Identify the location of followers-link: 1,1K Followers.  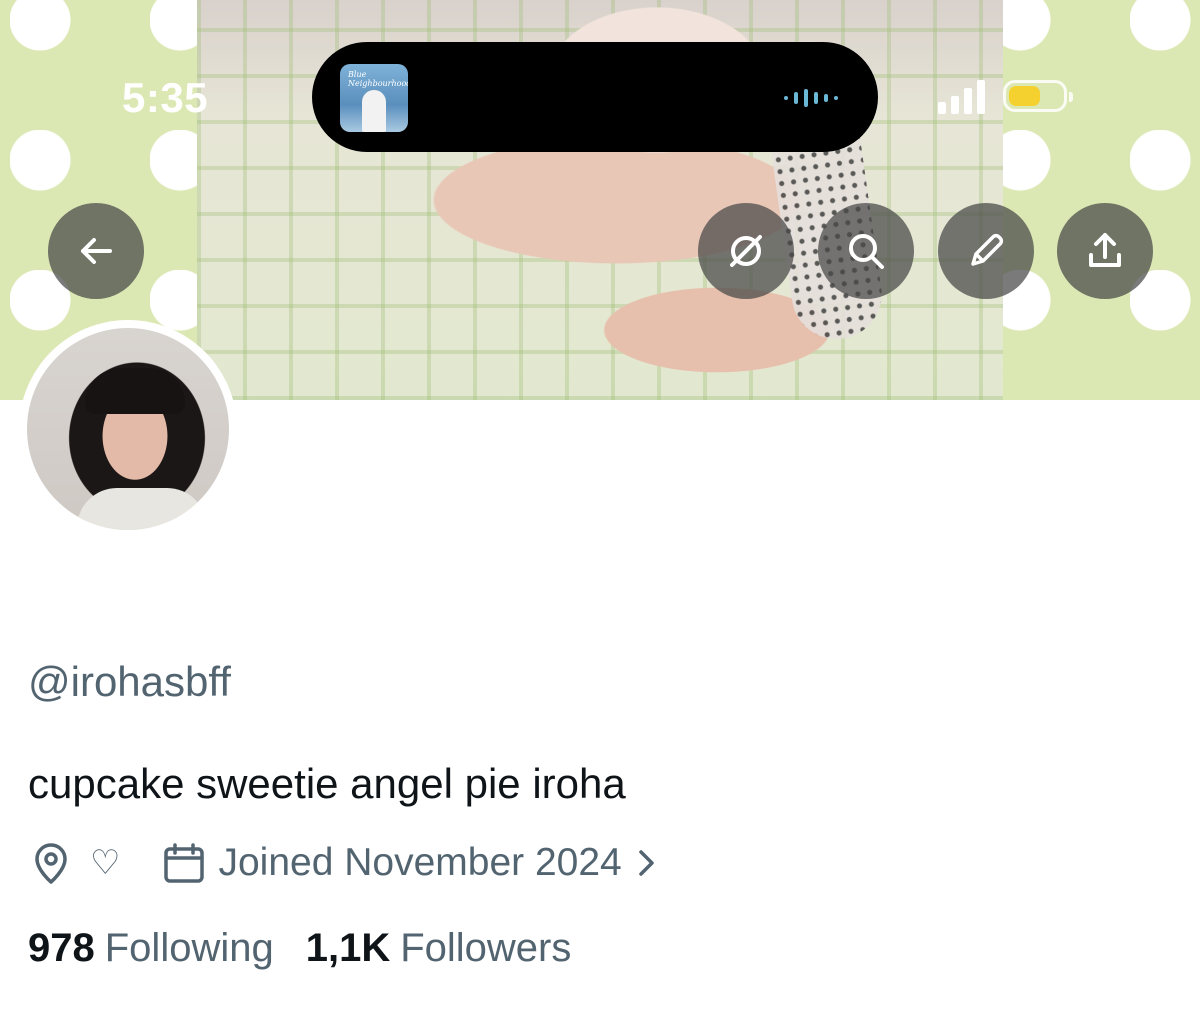
(439, 948).